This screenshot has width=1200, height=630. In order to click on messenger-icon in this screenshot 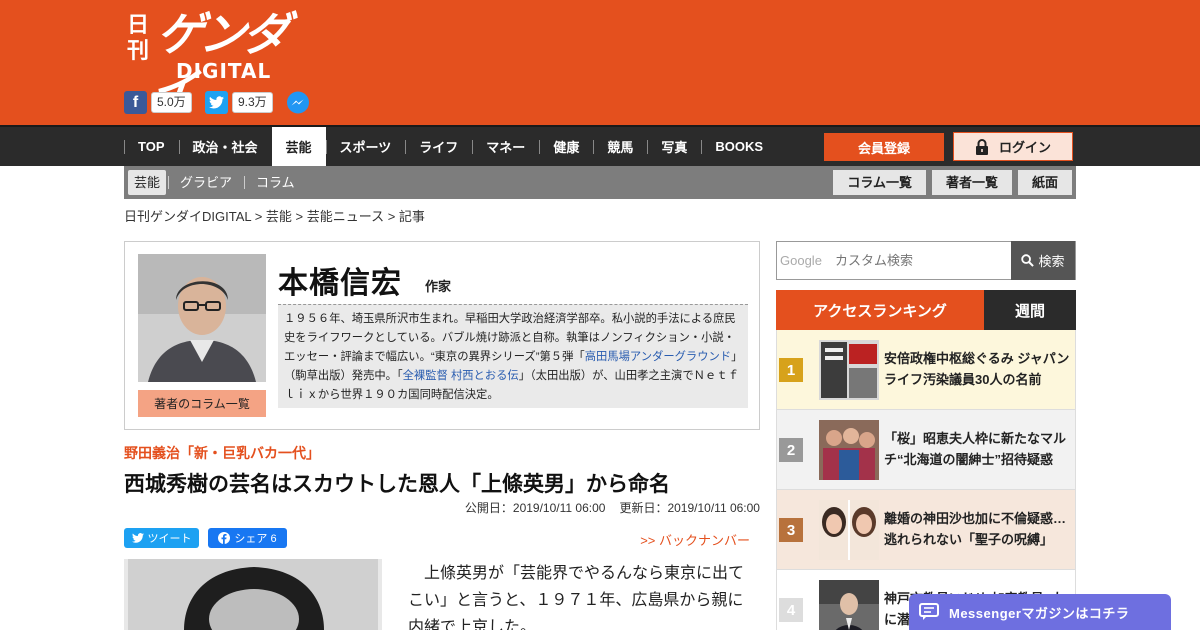, I will do `click(298, 102)`.